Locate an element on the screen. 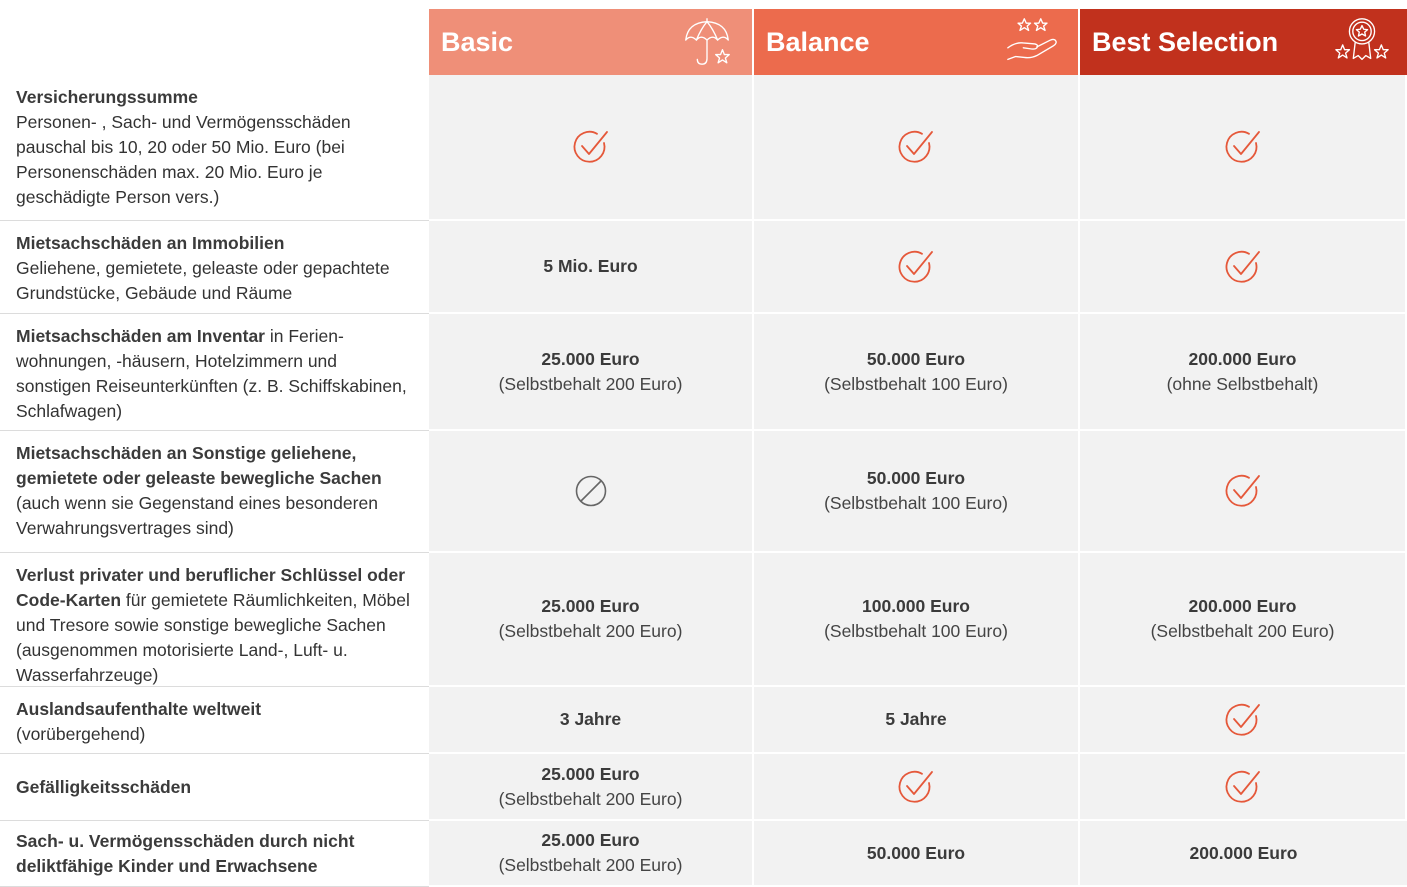 Image resolution: width=1407 pixels, height=887 pixels. coverage-value: 100.000 Euro is located at coordinates (916, 606).